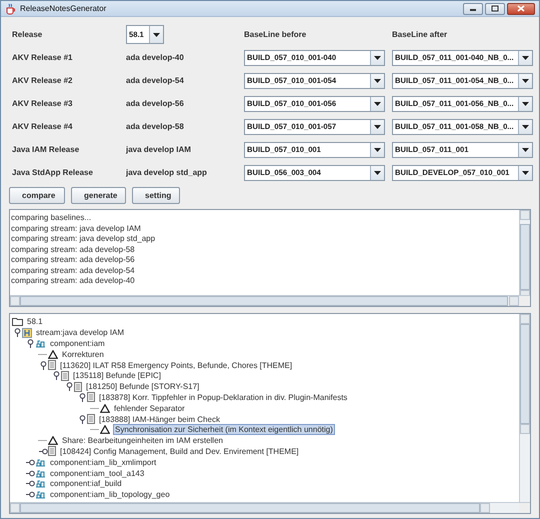 The image size is (540, 519). Describe the element at coordinates (103, 462) in the screenshot. I see `tree-node: component:iam_lib_xmlimport` at that location.